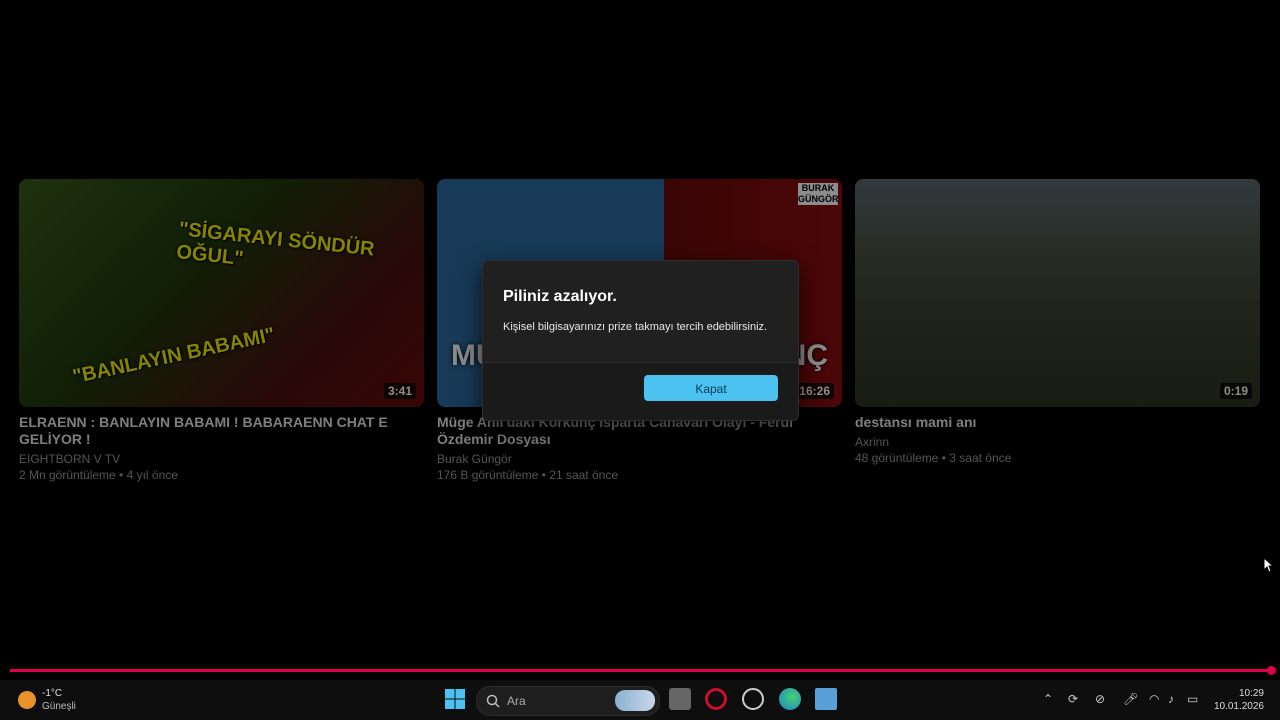 The height and width of the screenshot is (720, 1280). I want to click on system-clock: 10:29 10.01.2026, so click(1239, 700).